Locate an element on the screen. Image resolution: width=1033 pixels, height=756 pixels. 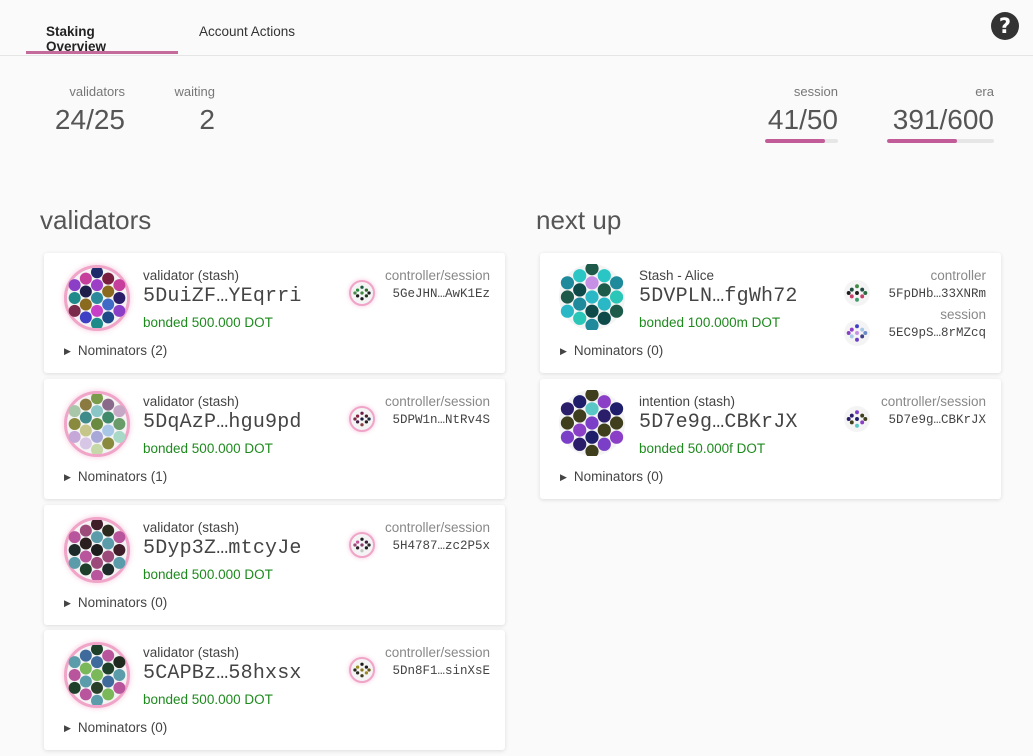
controller-label: controller is located at coordinates (958, 275).